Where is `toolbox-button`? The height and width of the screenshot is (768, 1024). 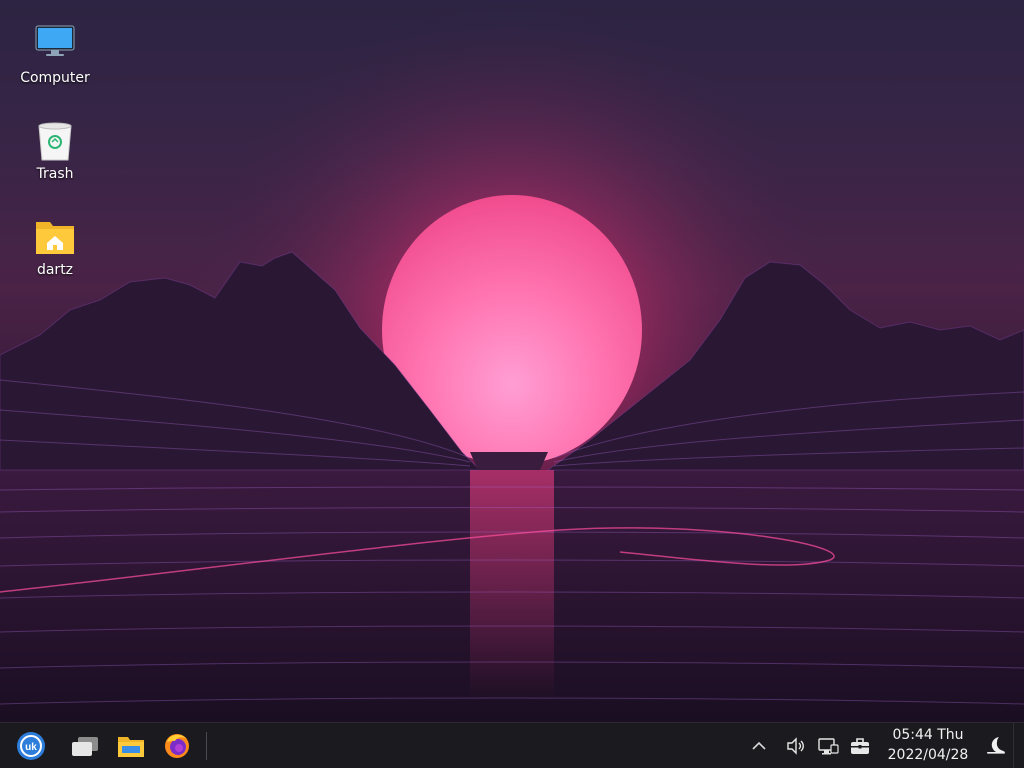 toolbox-button is located at coordinates (860, 746).